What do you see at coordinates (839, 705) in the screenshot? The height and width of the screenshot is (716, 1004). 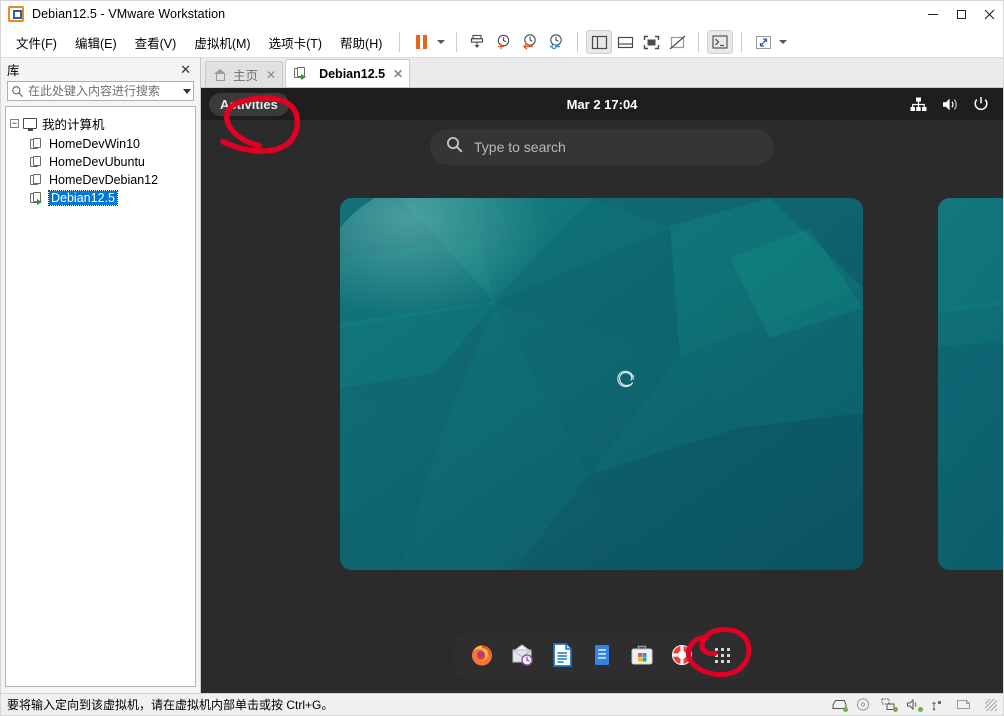 I see `status-harddisk-icon` at bounding box center [839, 705].